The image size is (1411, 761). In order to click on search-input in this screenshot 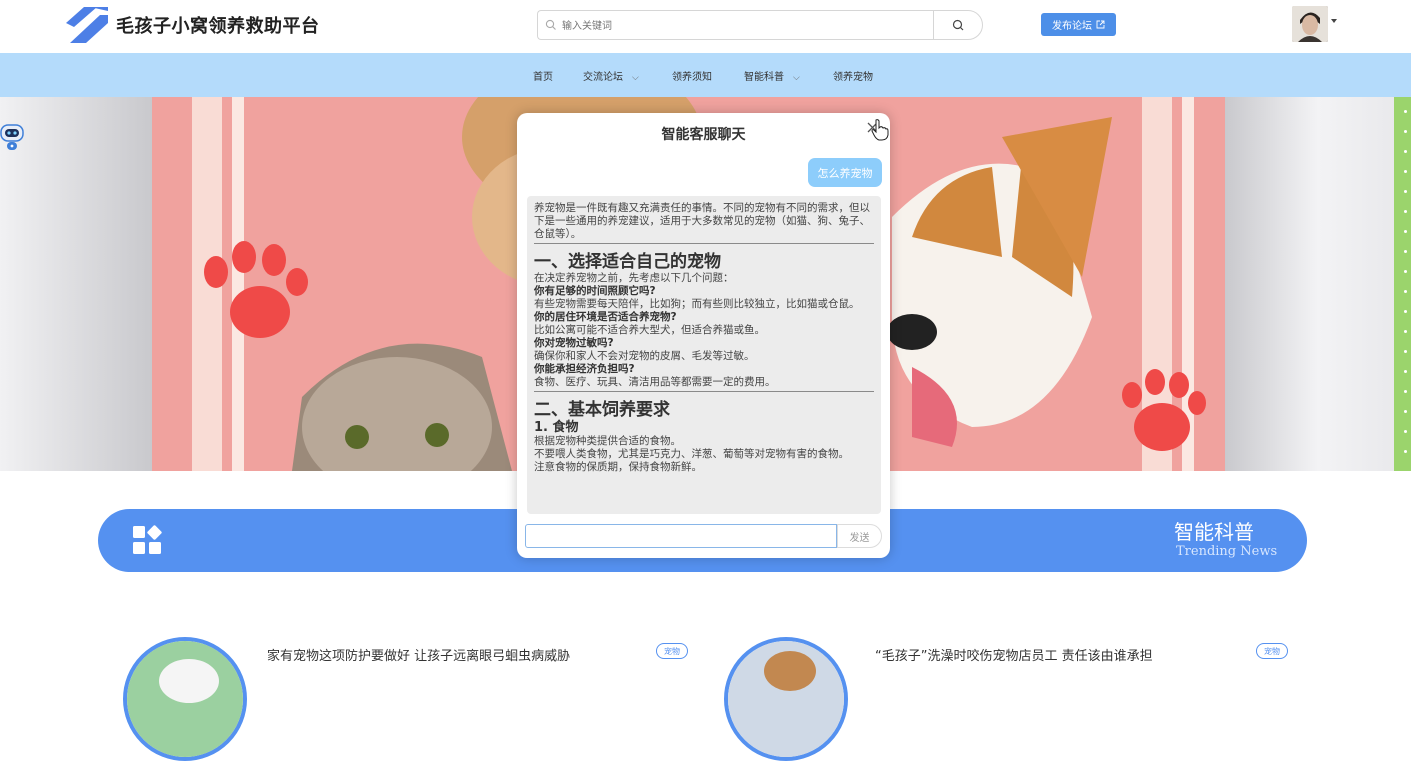, I will do `click(742, 26)`.